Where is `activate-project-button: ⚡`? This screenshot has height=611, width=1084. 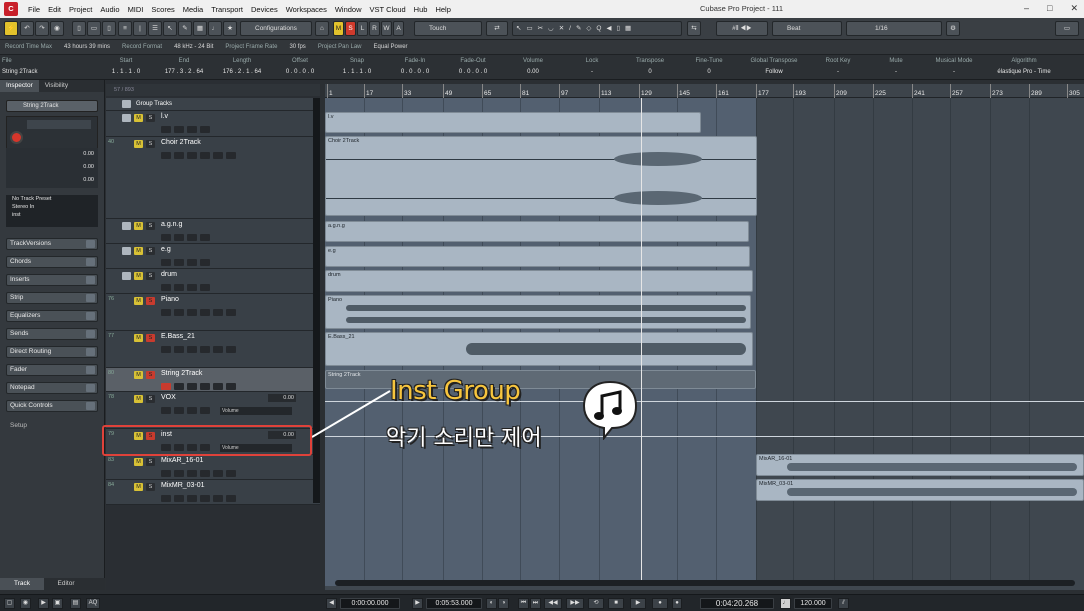
activate-project-button: ⚡ is located at coordinates (11, 28).